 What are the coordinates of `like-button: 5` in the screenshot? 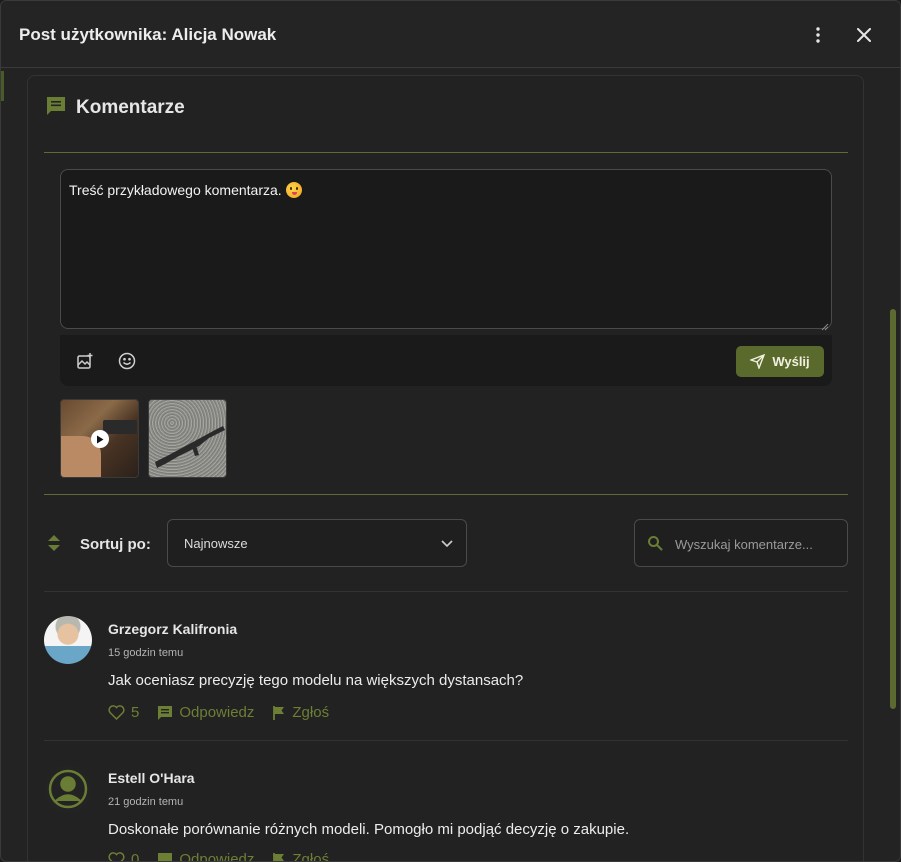 It's located at (123, 712).